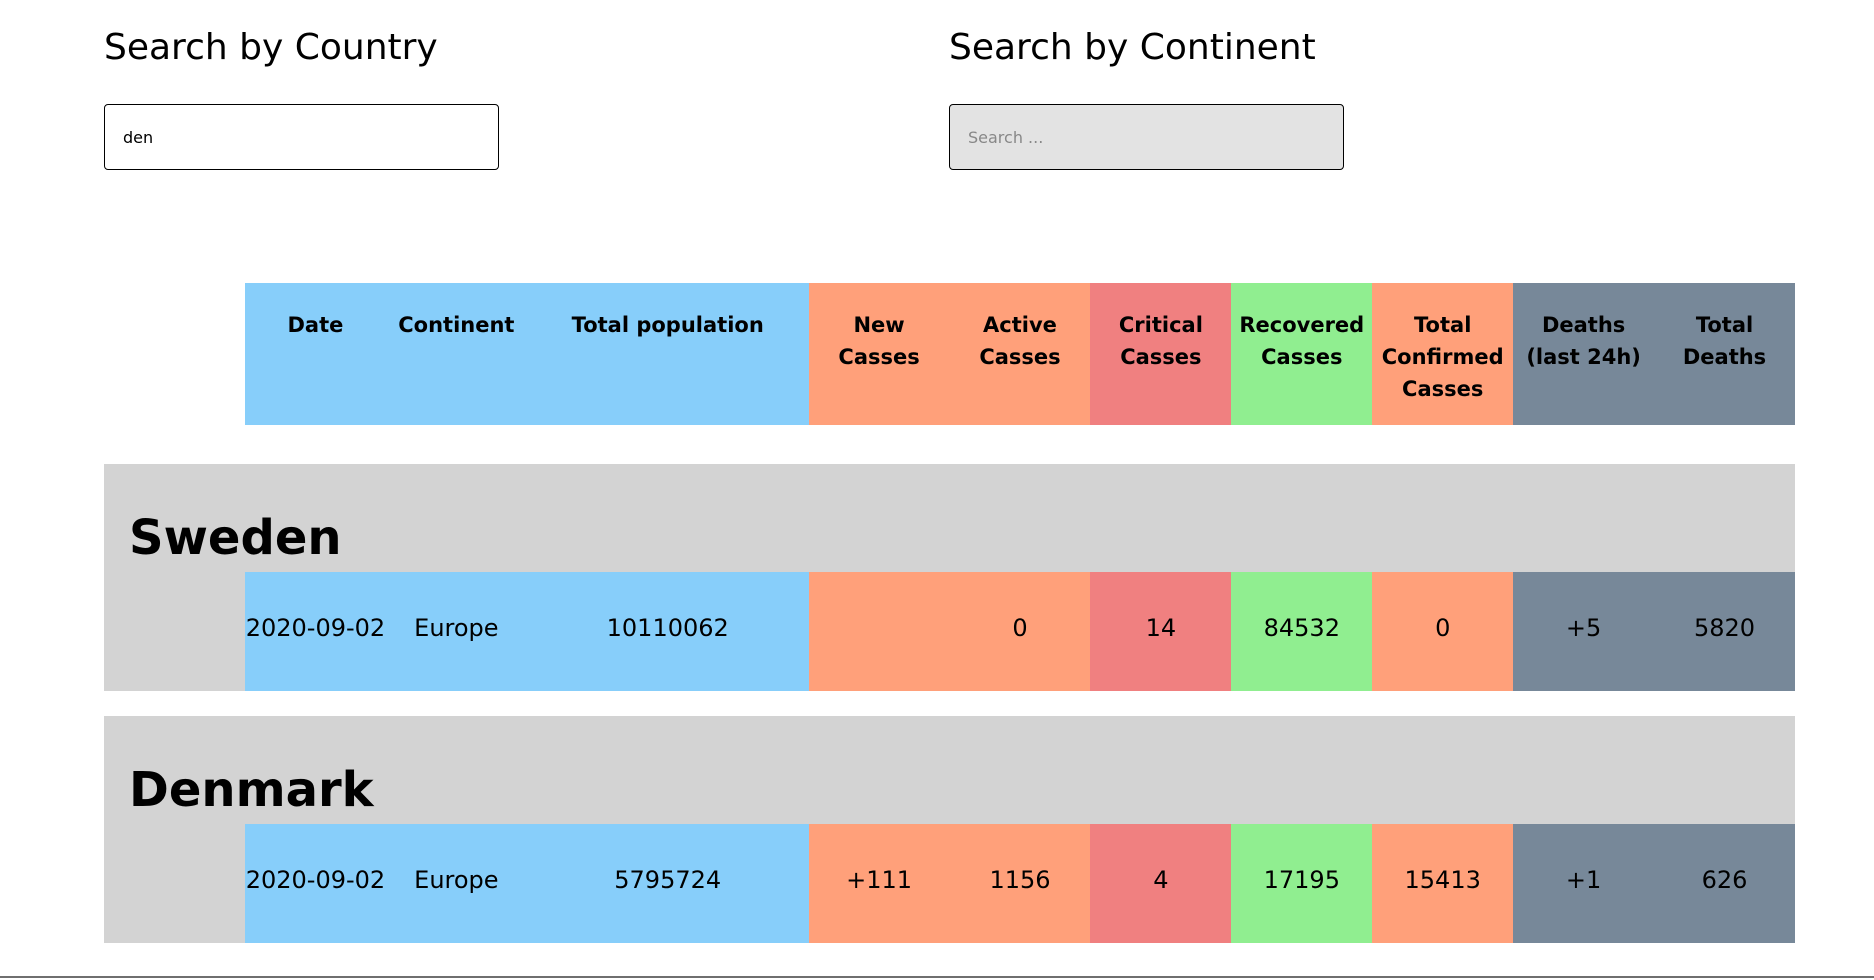 The image size is (1874, 980). Describe the element at coordinates (315, 354) in the screenshot. I see `header-date: Date` at that location.